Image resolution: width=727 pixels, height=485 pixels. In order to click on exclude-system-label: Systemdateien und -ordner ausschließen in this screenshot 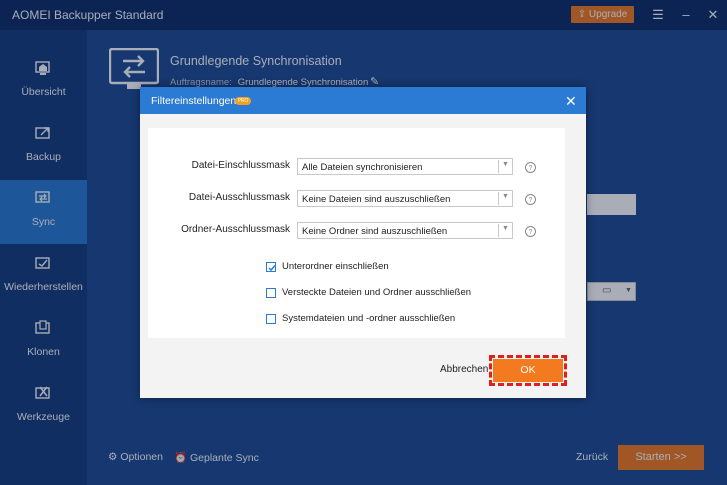, I will do `click(369, 318)`.